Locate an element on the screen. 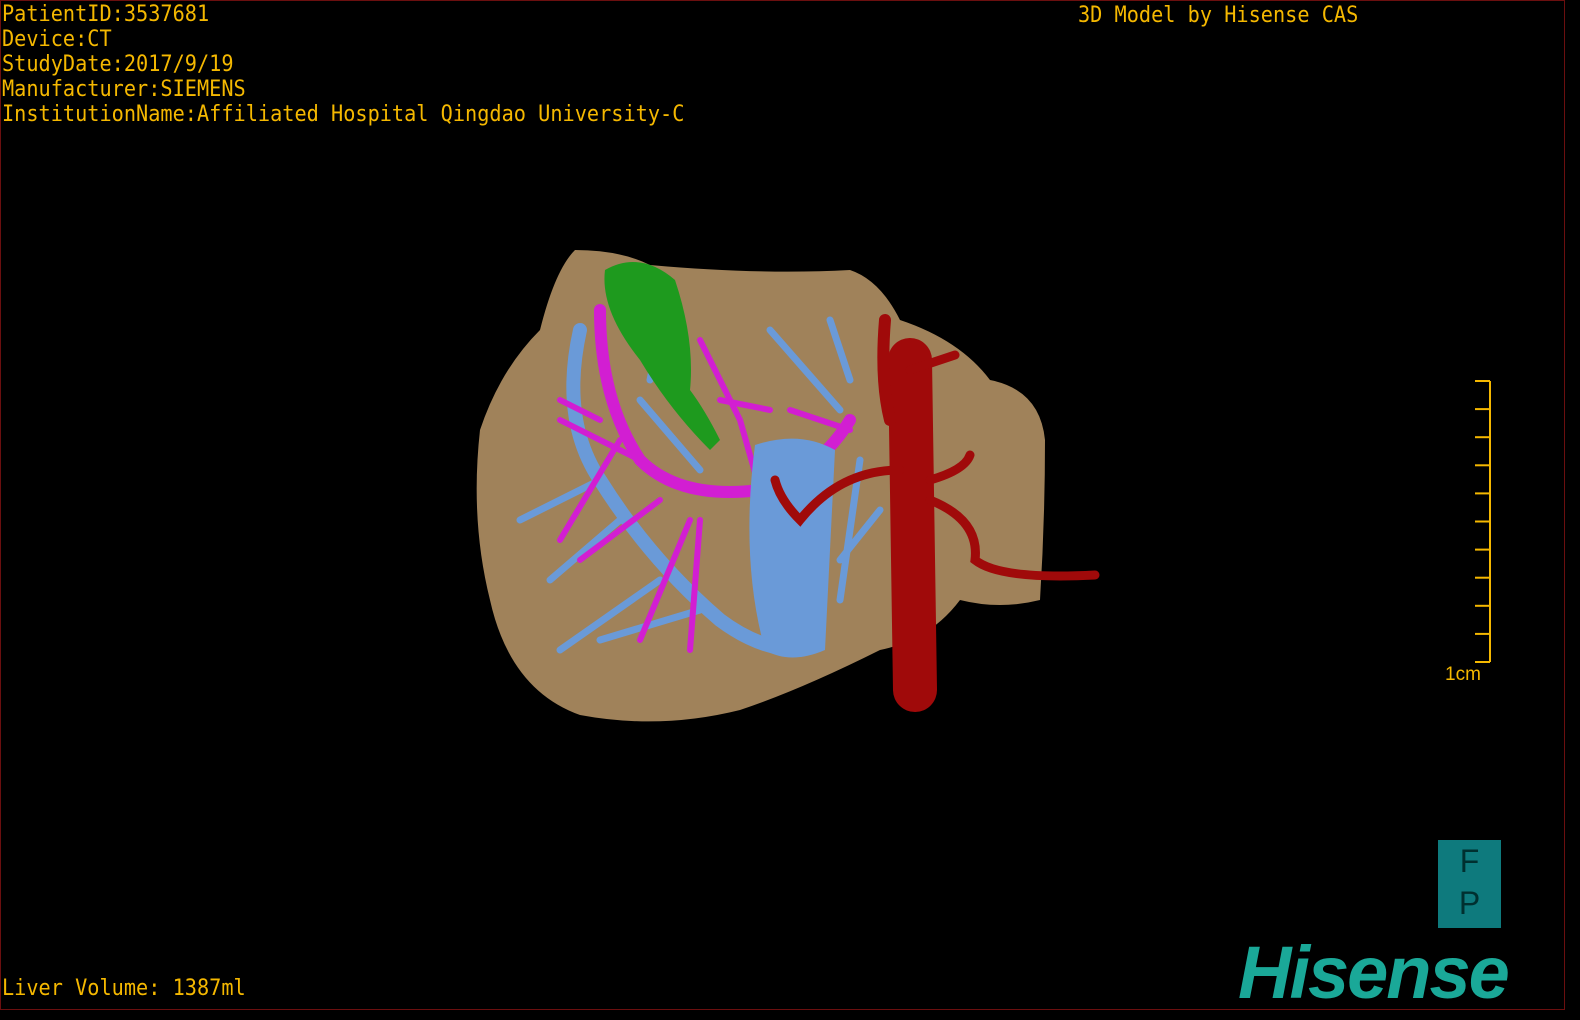 This screenshot has height=1020, width=1580. manufacturer: Manufacturer:SIEMENS is located at coordinates (124, 89).